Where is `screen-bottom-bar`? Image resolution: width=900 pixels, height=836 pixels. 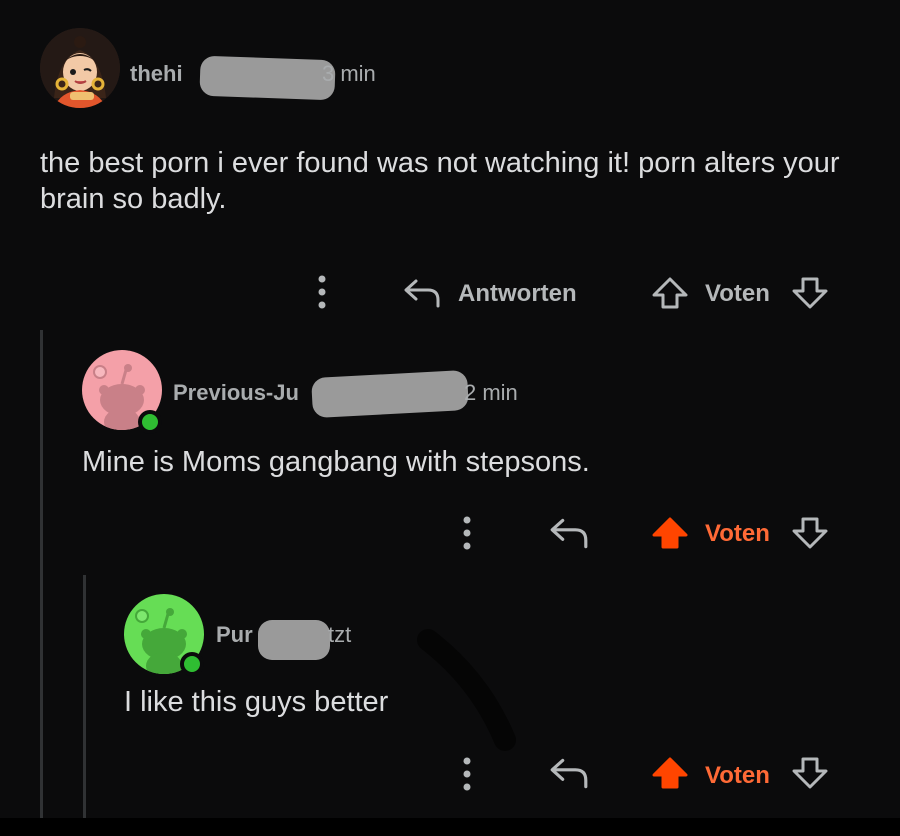 screen-bottom-bar is located at coordinates (450, 827).